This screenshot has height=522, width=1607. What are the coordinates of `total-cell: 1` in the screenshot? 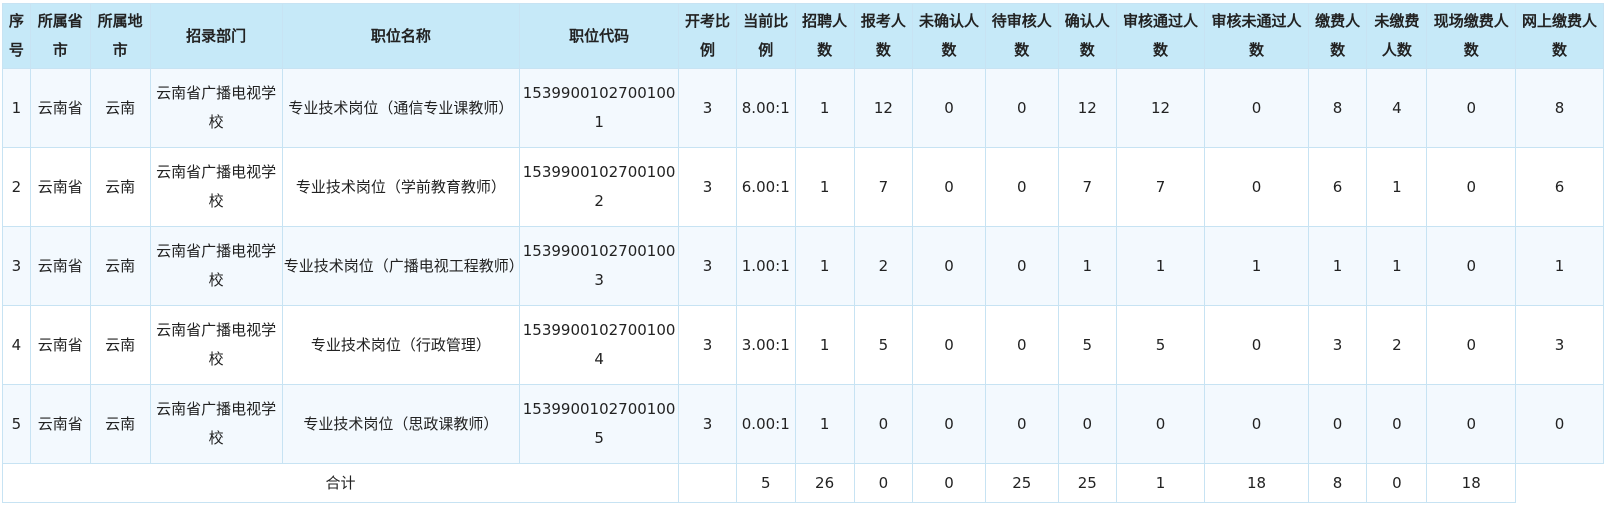 It's located at (1160, 483).